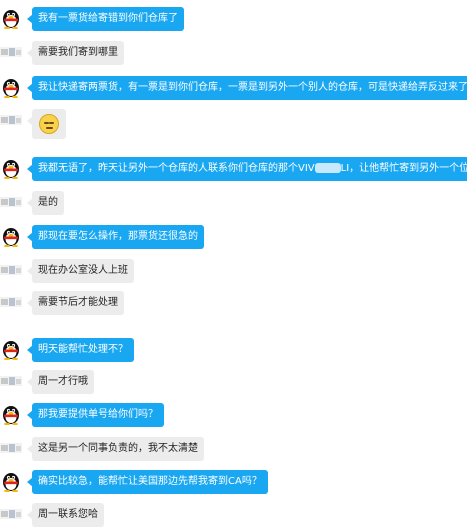 The width and height of the screenshot is (467, 529). What do you see at coordinates (108, 19) in the screenshot?
I see `message-bubble: 我有一票货给寄错到你们仓库了` at bounding box center [108, 19].